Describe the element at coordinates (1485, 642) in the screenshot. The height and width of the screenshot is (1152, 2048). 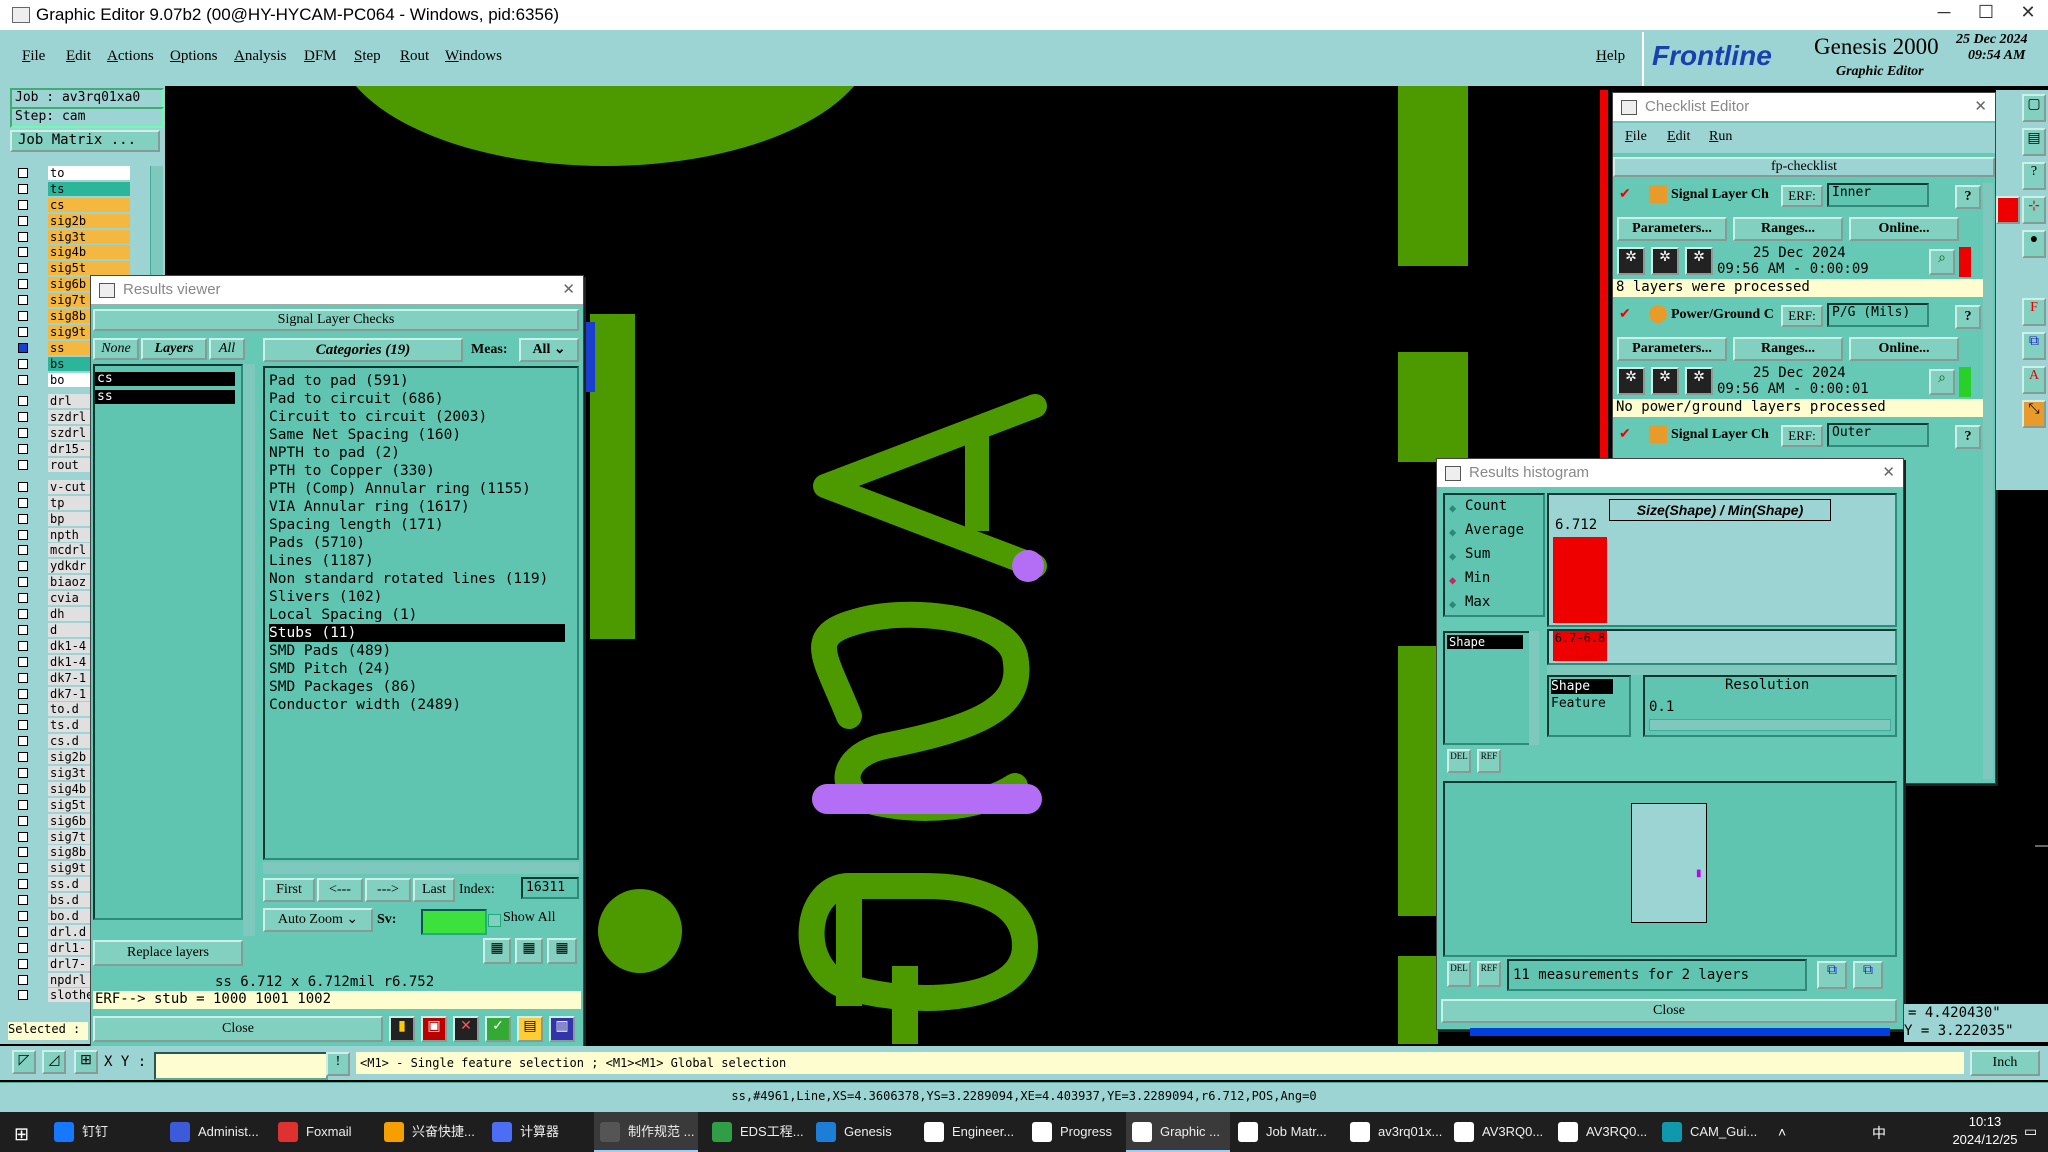
I see `histogram-list-item: Shape` at that location.